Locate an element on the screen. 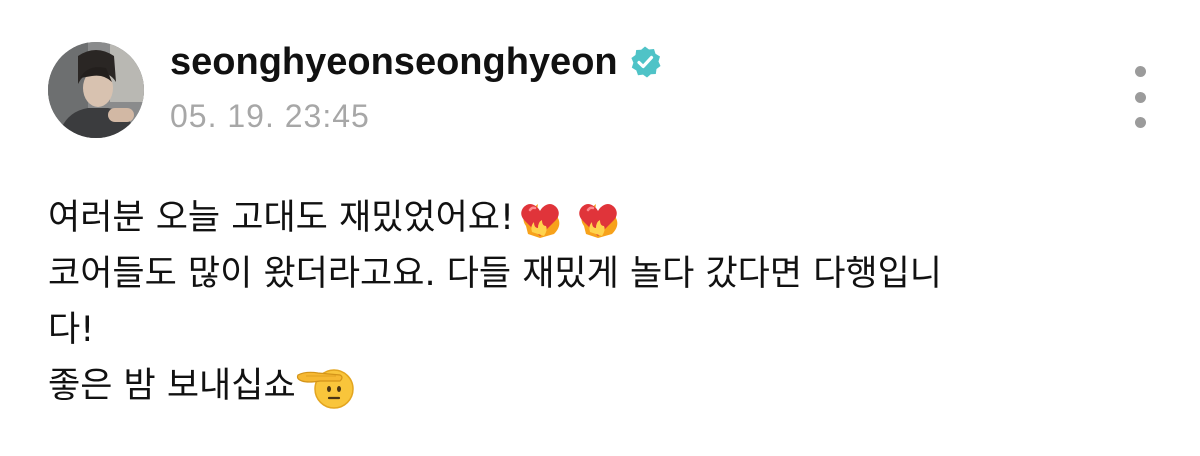 This screenshot has width=1200, height=456. verified-badge-icon is located at coordinates (646, 62).